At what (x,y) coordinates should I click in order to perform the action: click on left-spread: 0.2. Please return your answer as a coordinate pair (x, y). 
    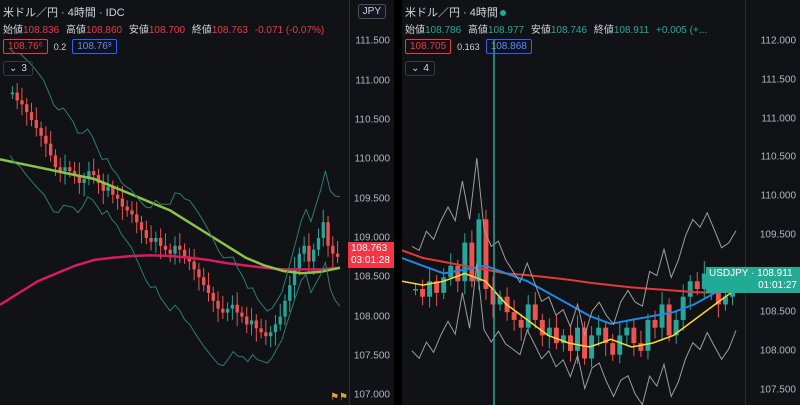
    Looking at the image, I should click on (60, 46).